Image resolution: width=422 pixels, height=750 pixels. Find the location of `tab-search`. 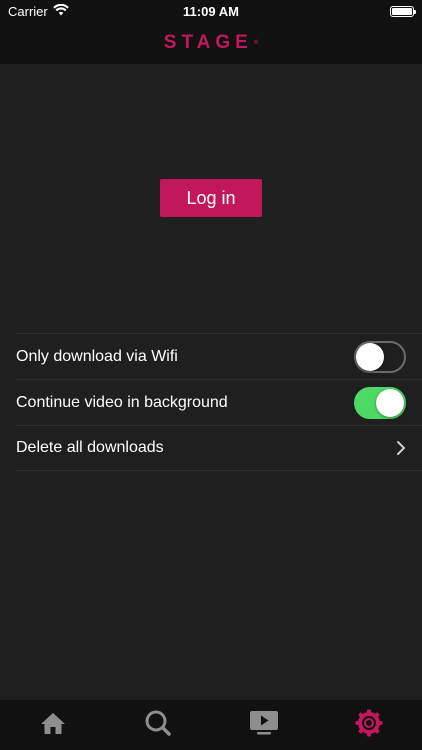

tab-search is located at coordinates (158, 725).